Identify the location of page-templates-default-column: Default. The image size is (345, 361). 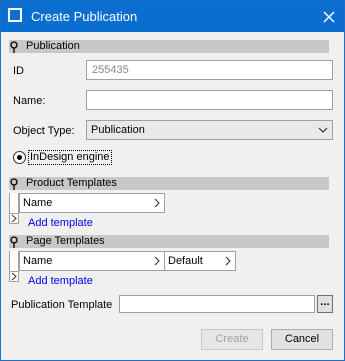
(200, 261).